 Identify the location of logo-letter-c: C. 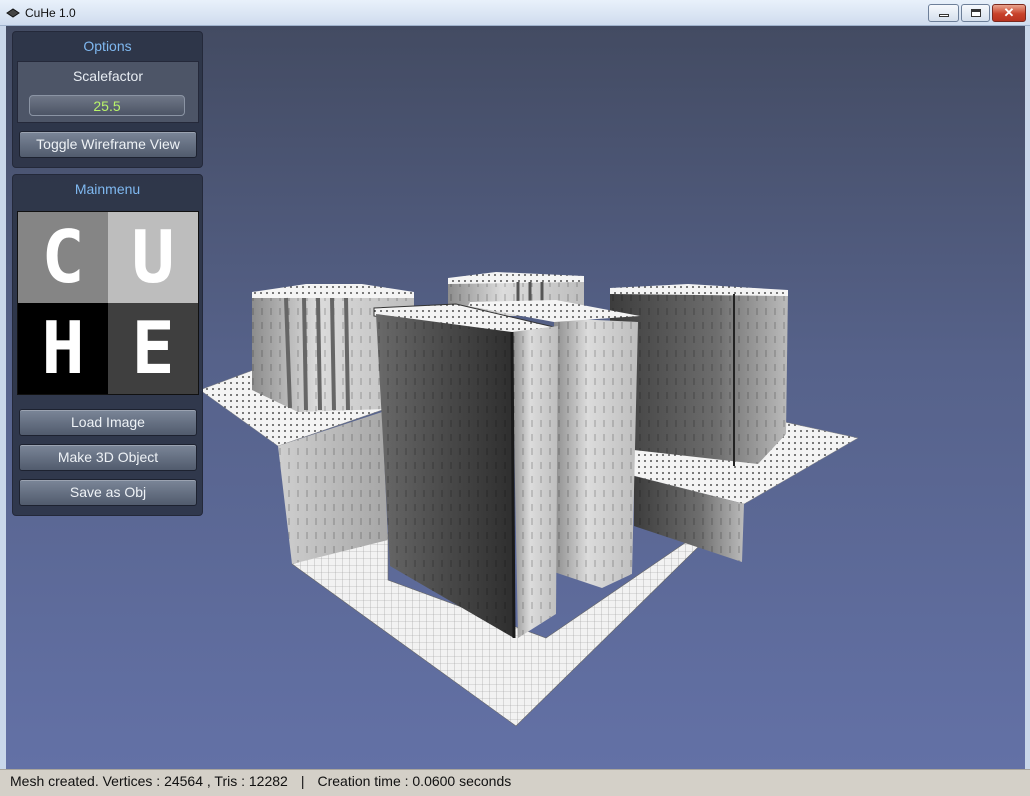
(63, 257).